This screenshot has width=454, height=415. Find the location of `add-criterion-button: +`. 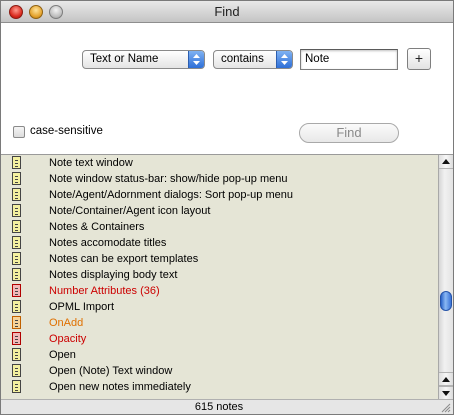

add-criterion-button: + is located at coordinates (419, 59).